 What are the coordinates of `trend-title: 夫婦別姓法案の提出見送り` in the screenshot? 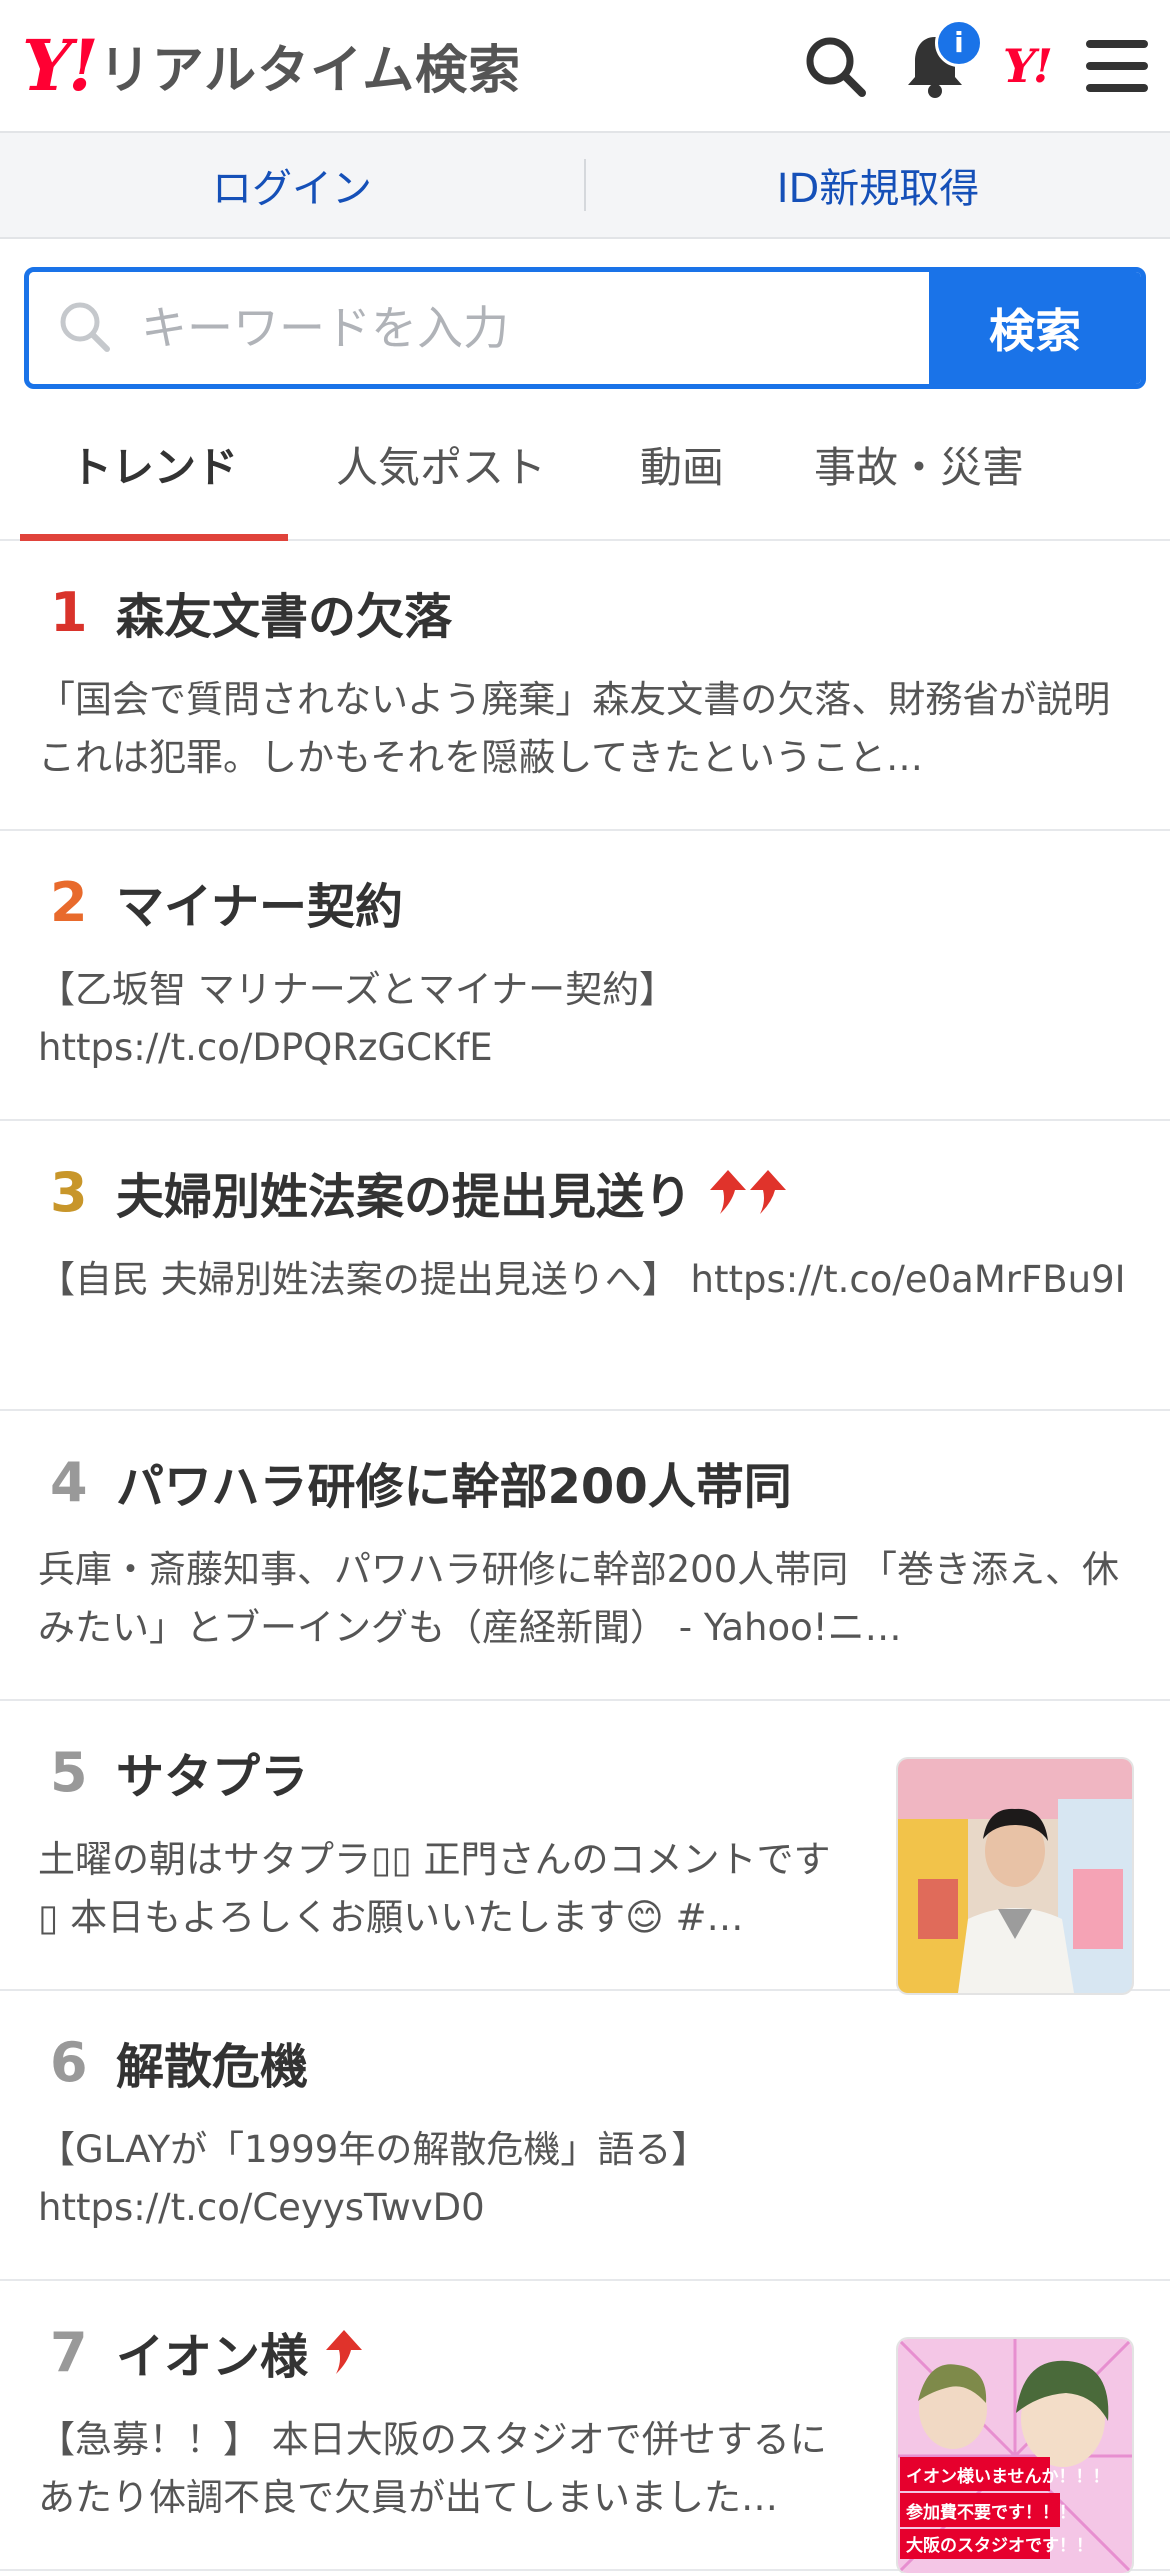 It's located at (404, 1197).